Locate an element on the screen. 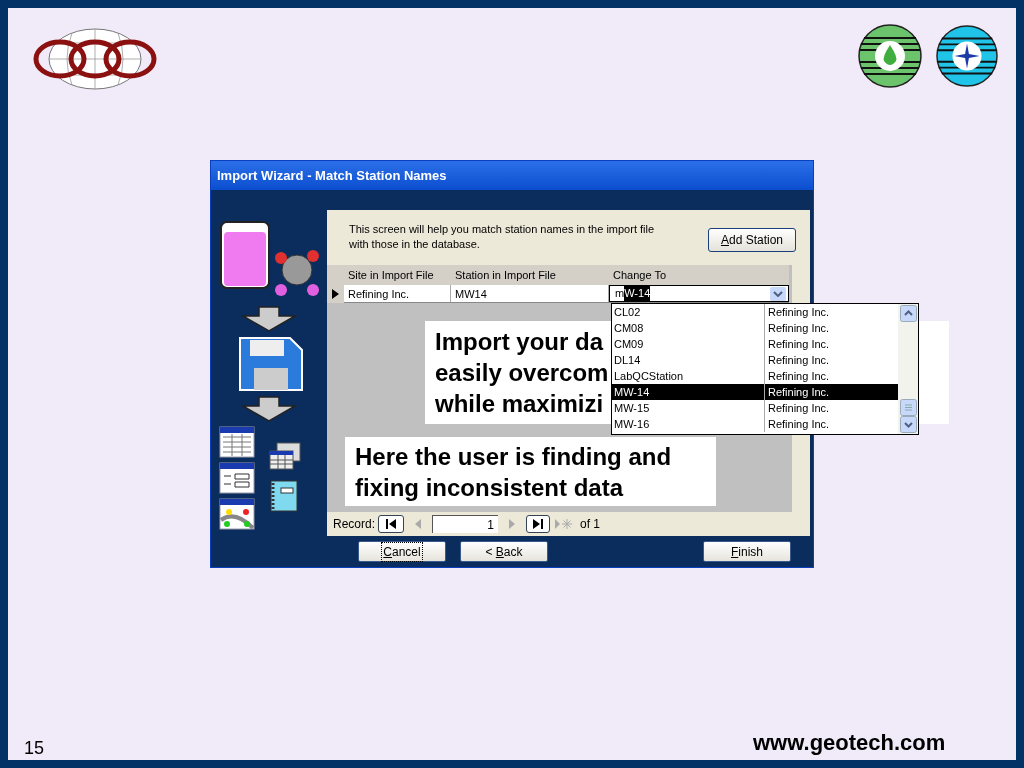 The height and width of the screenshot is (768, 1024). first-record-button is located at coordinates (391, 524).